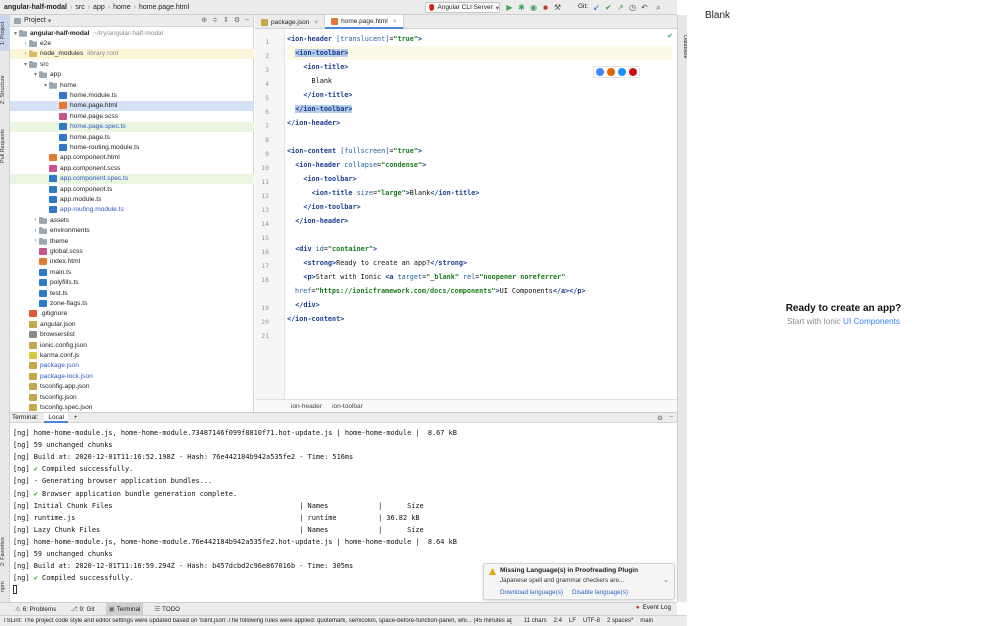 The height and width of the screenshot is (626, 1000). I want to click on stop-icon: ■, so click(545, 7).